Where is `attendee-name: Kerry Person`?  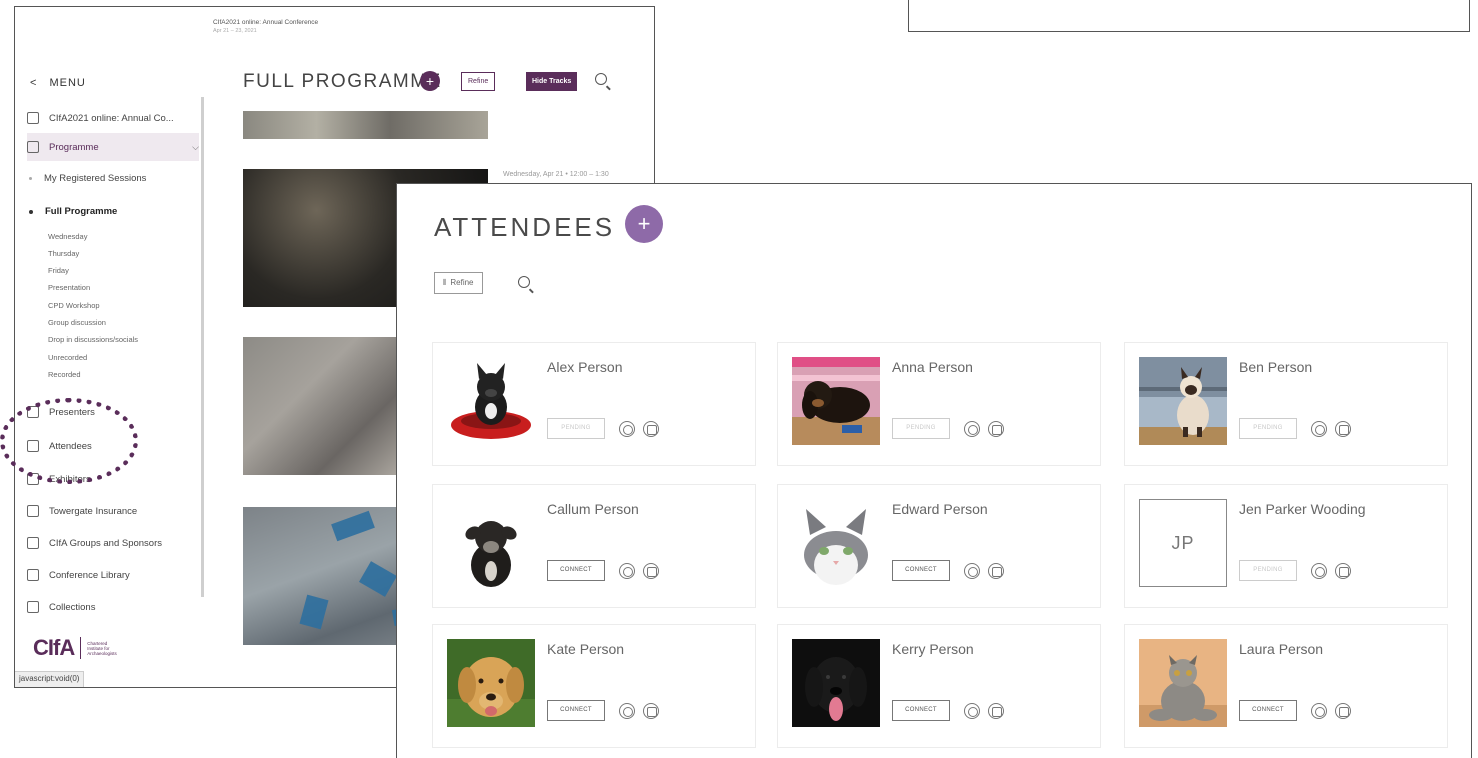
attendee-name: Kerry Person is located at coordinates (933, 649).